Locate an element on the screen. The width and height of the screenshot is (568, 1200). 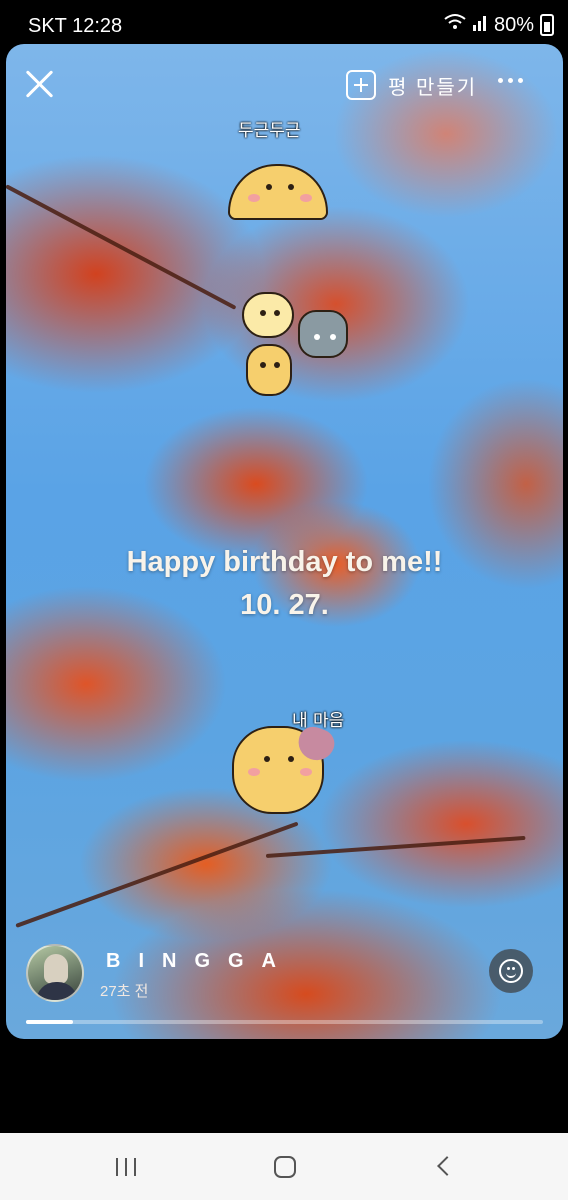
post-timestamp: 27초 전 is located at coordinates (124, 991).